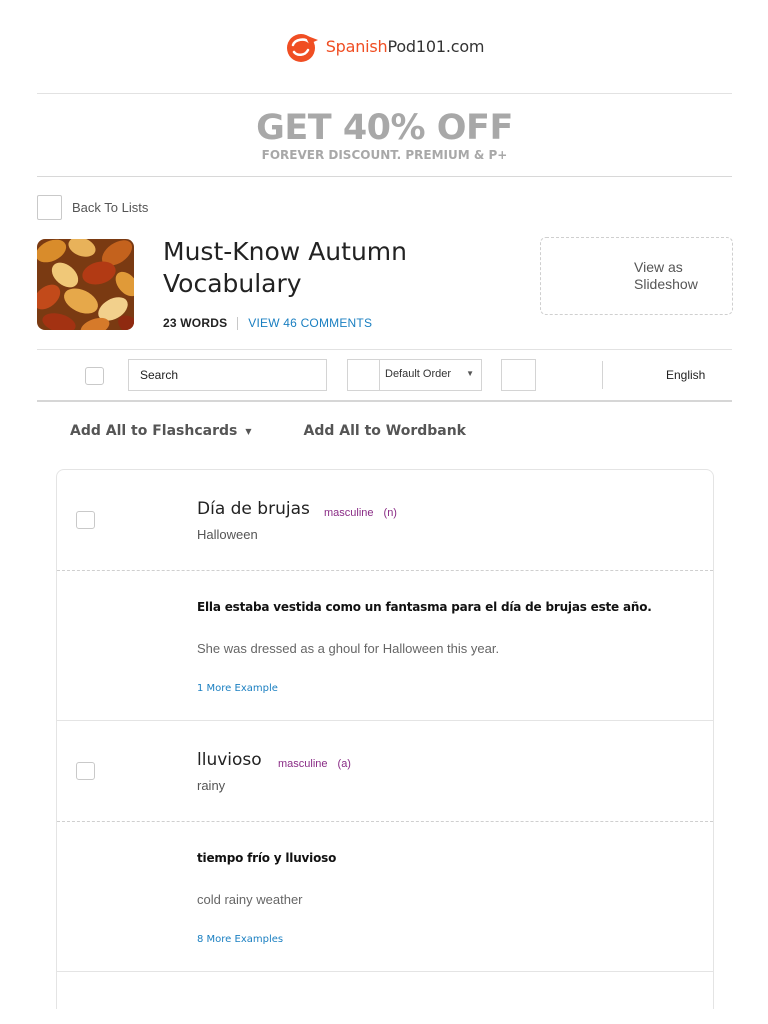 Image resolution: width=768 pixels, height=1024 pixels. I want to click on example-english: cold rainy weather, so click(250, 899).